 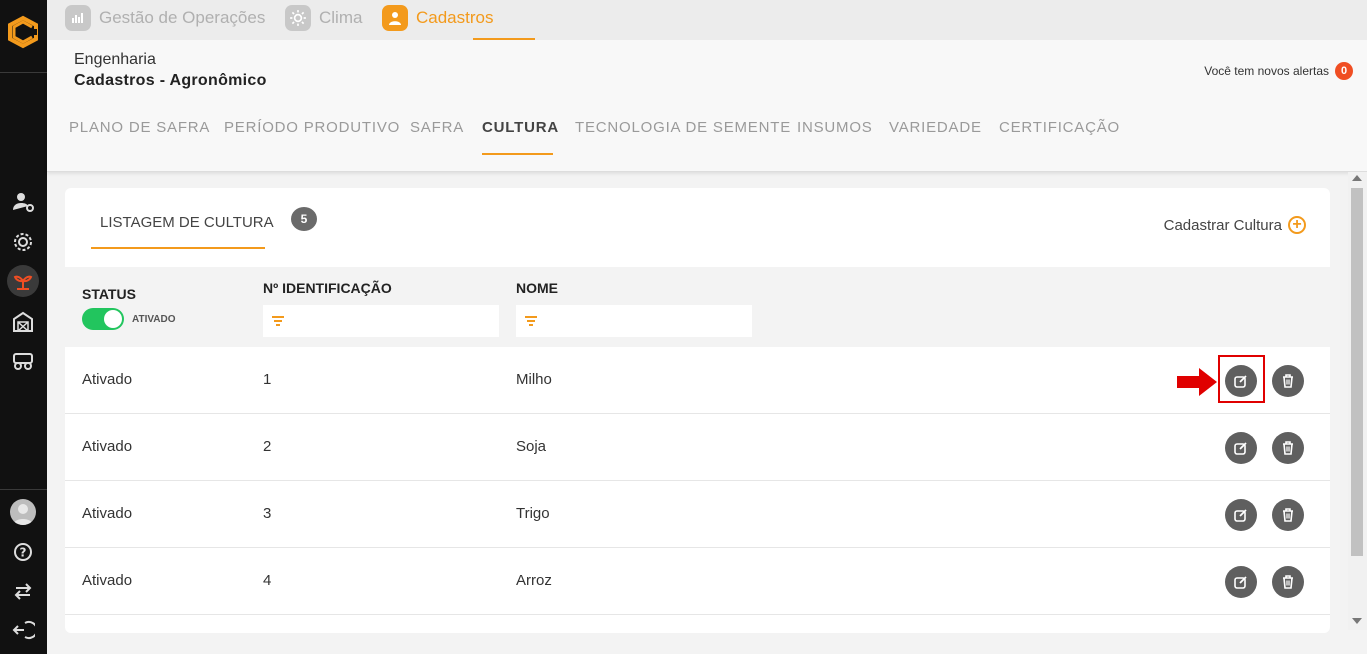 What do you see at coordinates (23, 242) in the screenshot?
I see `gear-target-icon` at bounding box center [23, 242].